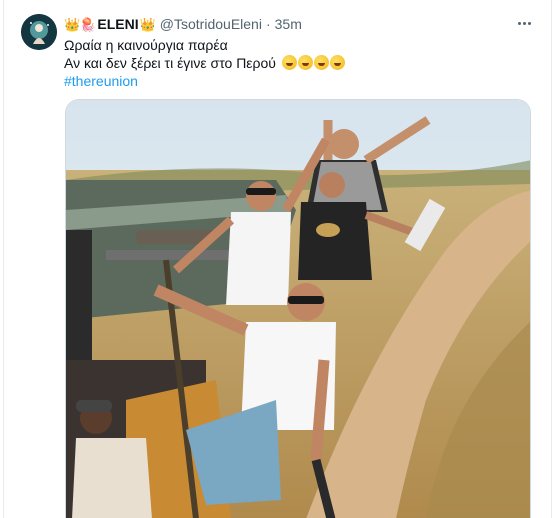 This screenshot has width=555, height=518. What do you see at coordinates (146, 45) in the screenshot?
I see `tweet-text-line-1: Ωραία η καινούργια παρέα` at bounding box center [146, 45].